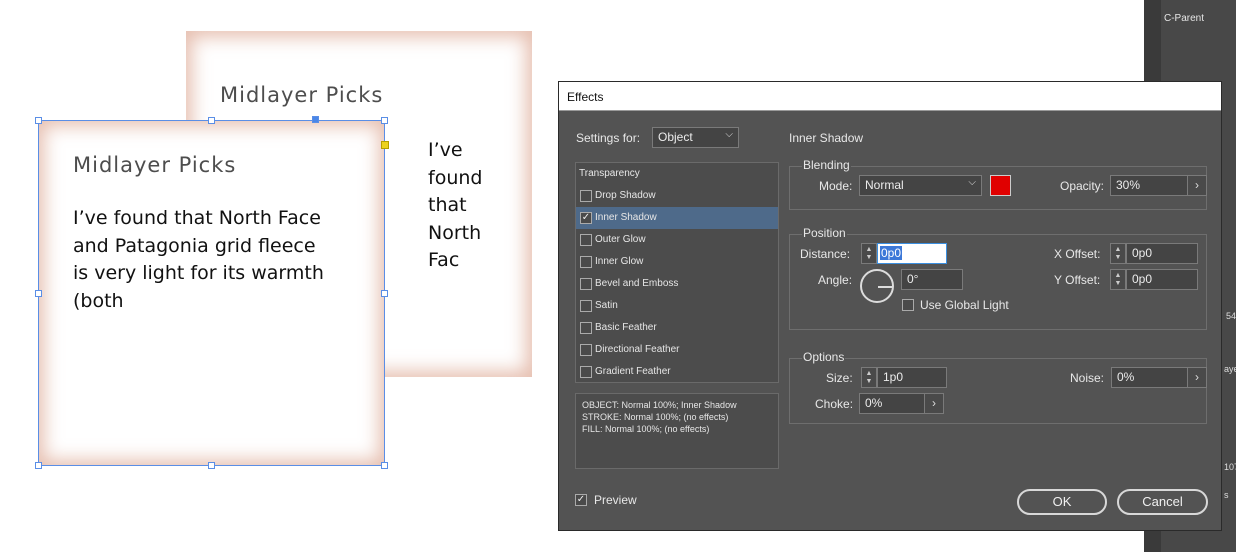 Image resolution: width=1236 pixels, height=552 pixels. I want to click on panel-tab: C-Parent, so click(1184, 18).